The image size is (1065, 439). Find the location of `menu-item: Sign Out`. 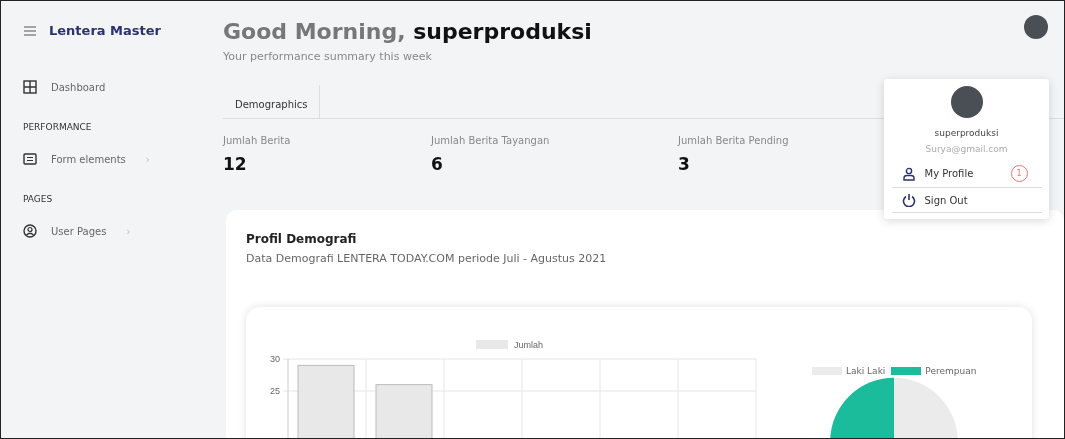

menu-item: Sign Out is located at coordinates (966, 200).